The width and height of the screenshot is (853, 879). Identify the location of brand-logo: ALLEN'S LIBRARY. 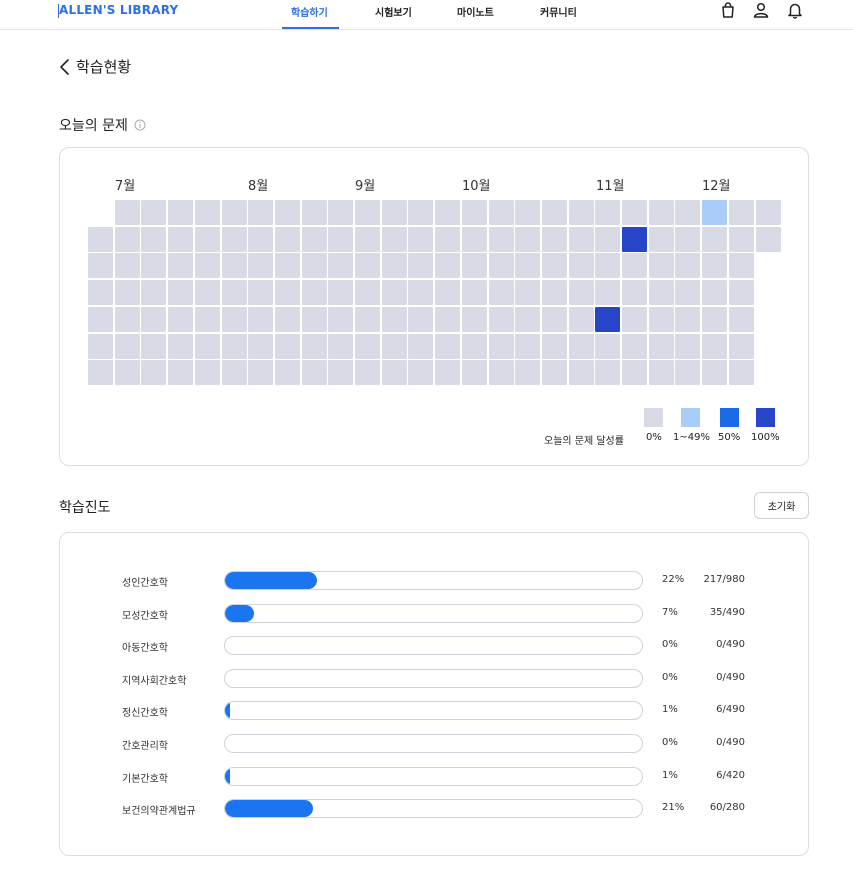
(117, 10).